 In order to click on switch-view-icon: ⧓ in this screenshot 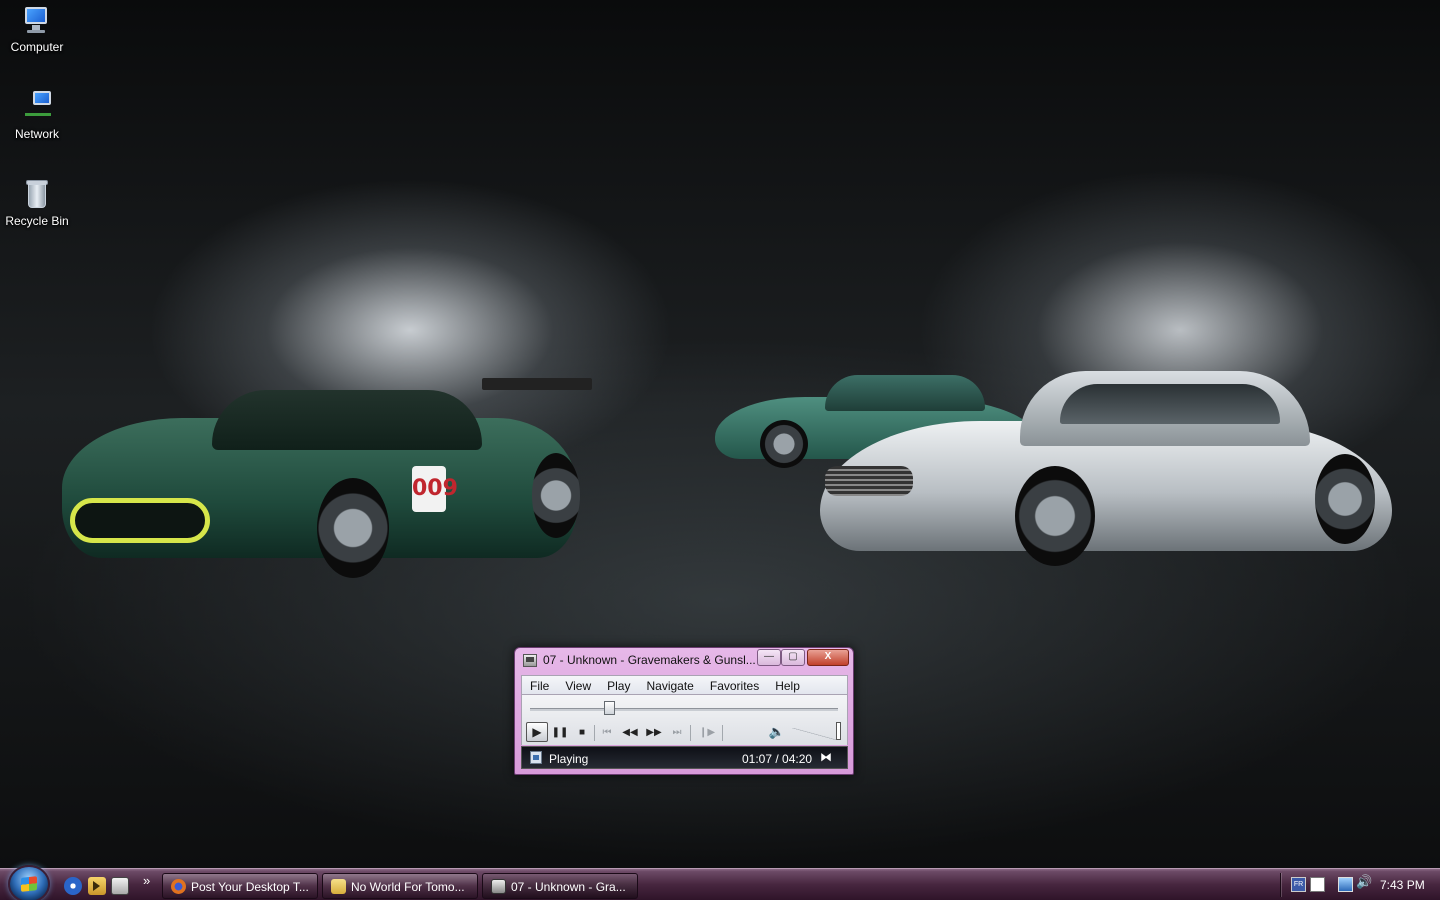, I will do `click(826, 757)`.